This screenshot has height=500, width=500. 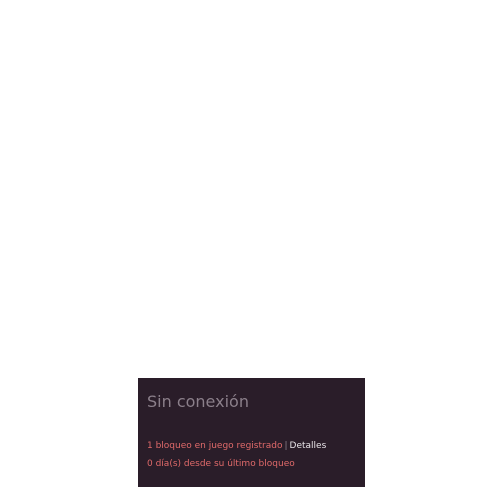 I want to click on crash-count-row: 1 bloqueo en juego registrado | Detalles, so click(x=236, y=446).